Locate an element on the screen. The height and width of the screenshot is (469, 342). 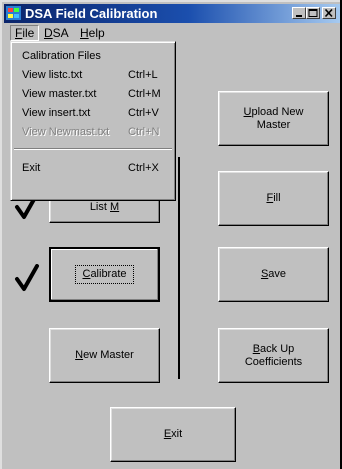
menu-item-calibration-files: Calibration Files is located at coordinates (93, 56).